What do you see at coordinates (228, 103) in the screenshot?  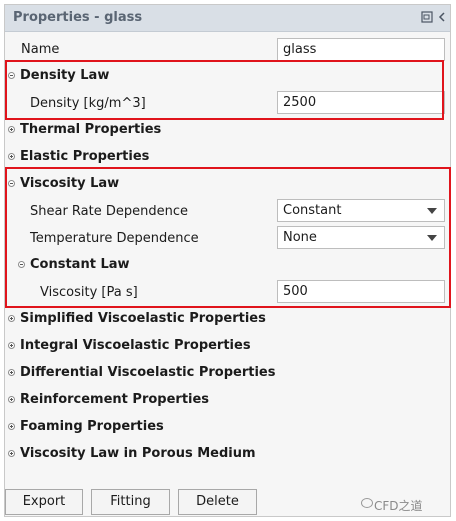 I see `density-row: Density [kg/m^3] 2500` at bounding box center [228, 103].